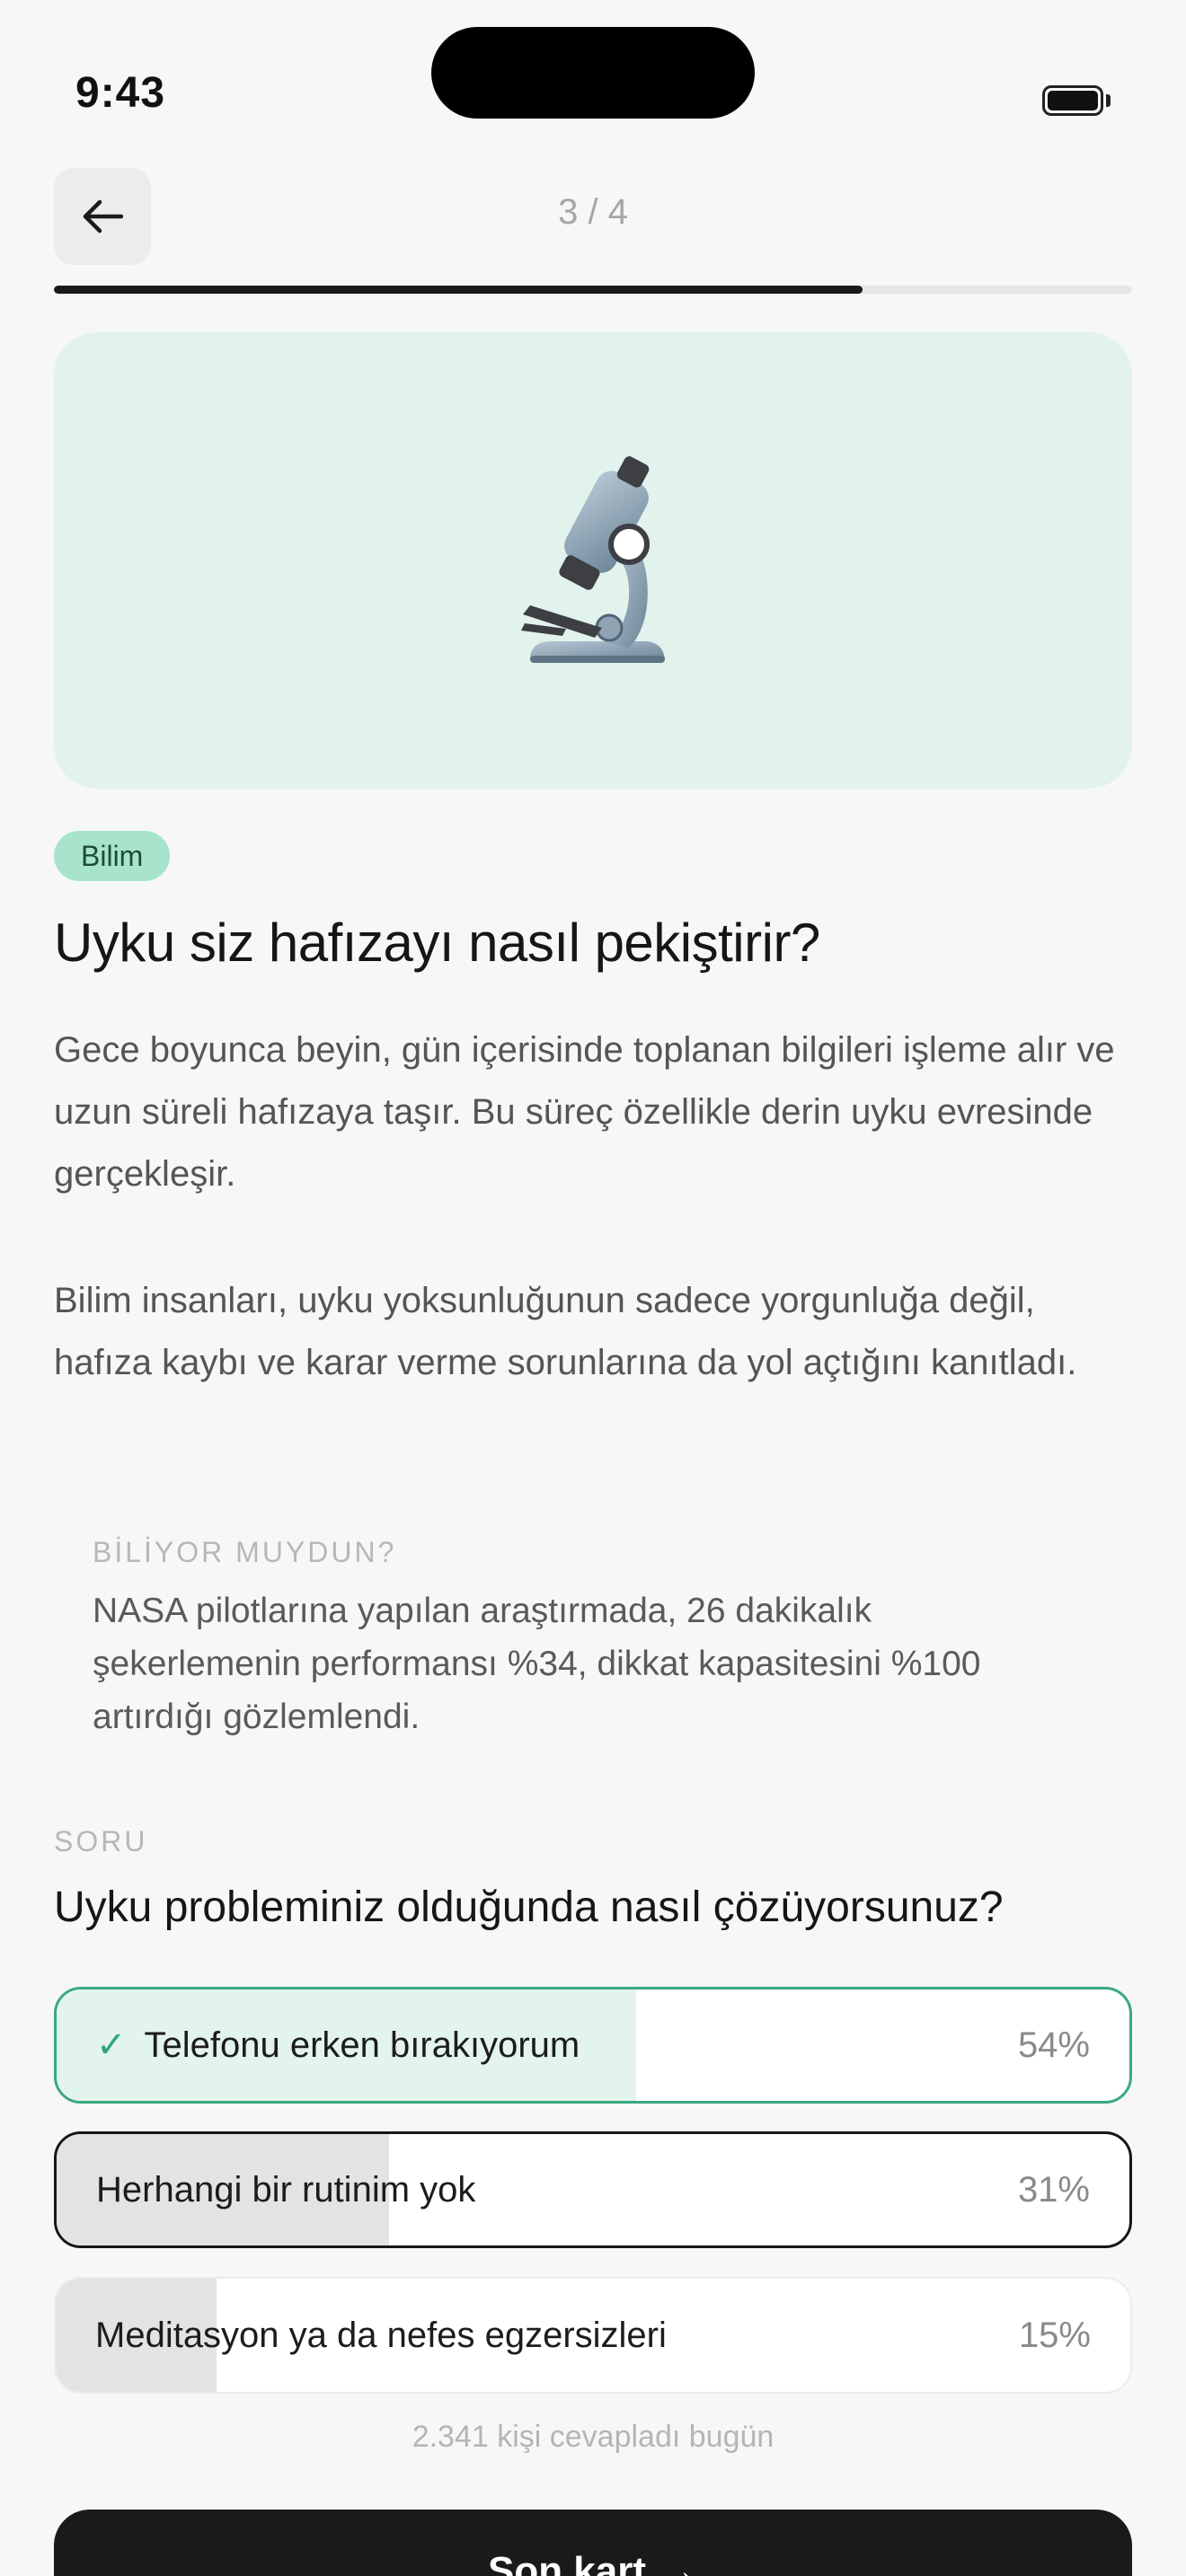 Image resolution: width=1186 pixels, height=2576 pixels. I want to click on check-icon: ✓, so click(111, 2045).